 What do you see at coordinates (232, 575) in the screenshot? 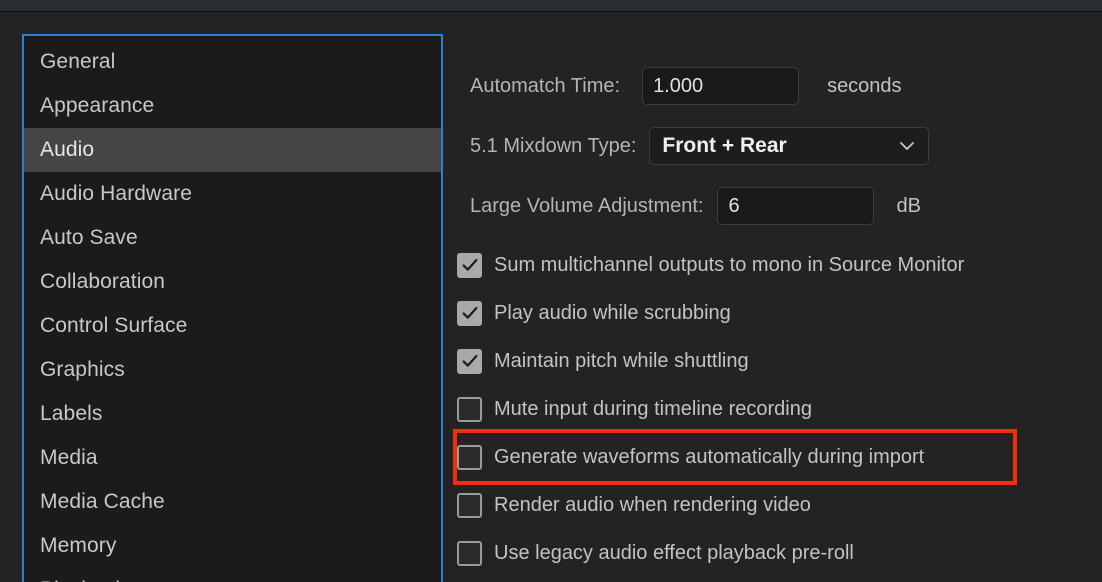
I see `sidebar-item-playback: Playback` at bounding box center [232, 575].